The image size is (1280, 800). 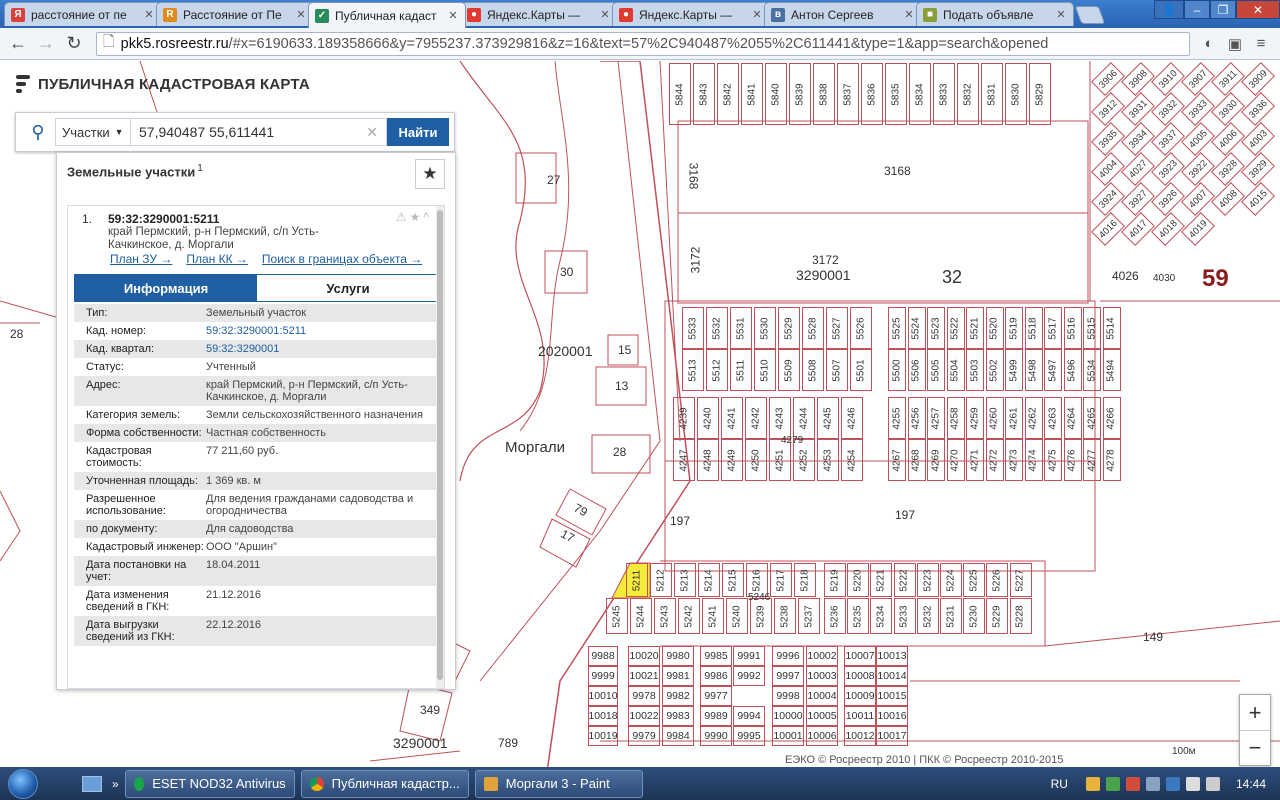 I want to click on map-parcel: 5240, so click(x=737, y=616).